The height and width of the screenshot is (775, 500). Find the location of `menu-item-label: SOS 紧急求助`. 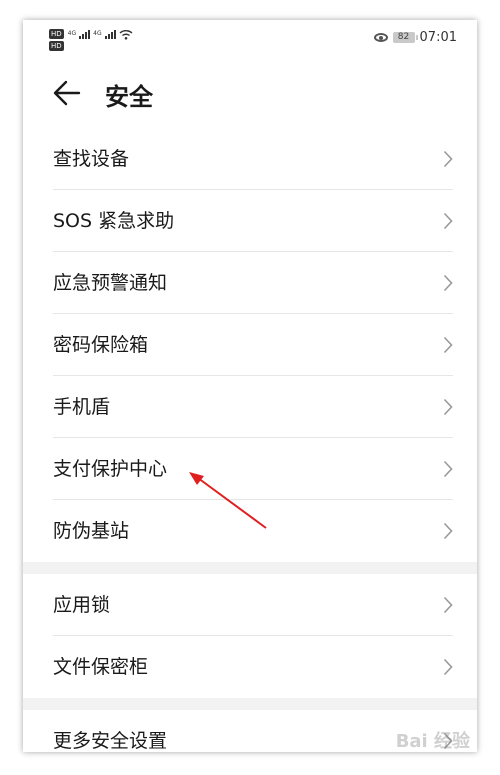

menu-item-label: SOS 紧急求助 is located at coordinates (114, 221).